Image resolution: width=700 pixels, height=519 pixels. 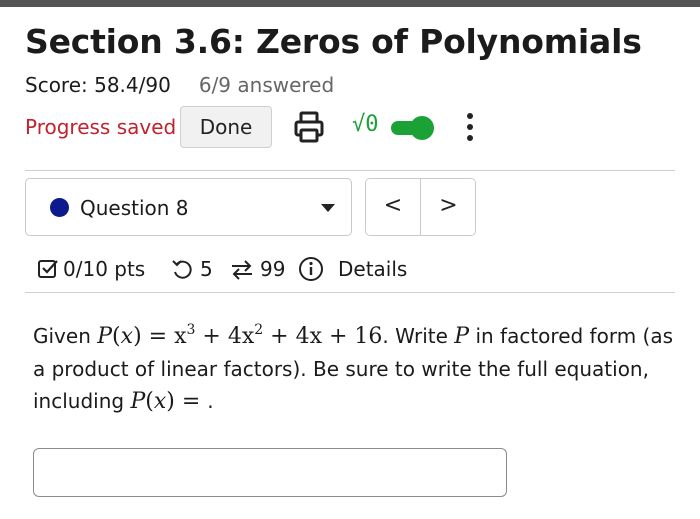 I want to click on top-bar, so click(x=350, y=3).